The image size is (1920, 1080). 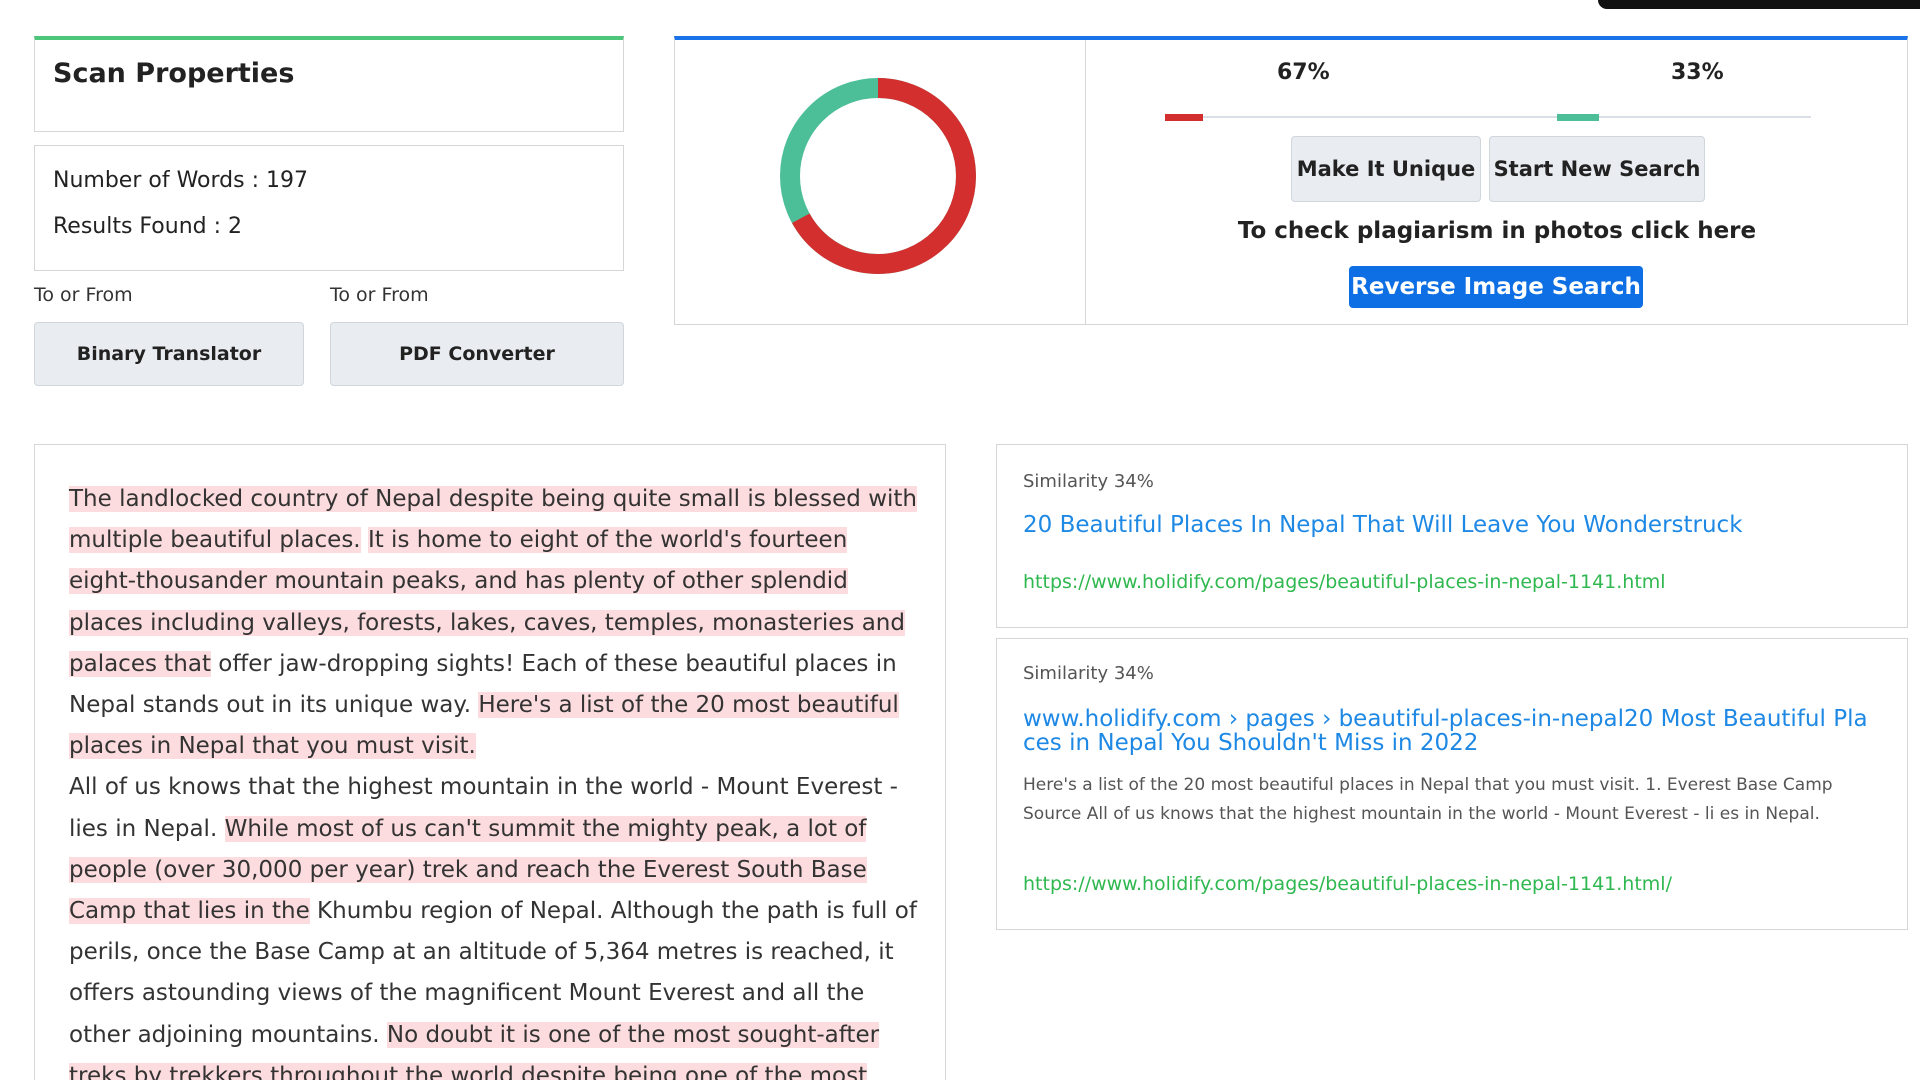 What do you see at coordinates (1497, 231) in the screenshot?
I see `photo-check-text: To check plagiarism in photos click here` at bounding box center [1497, 231].